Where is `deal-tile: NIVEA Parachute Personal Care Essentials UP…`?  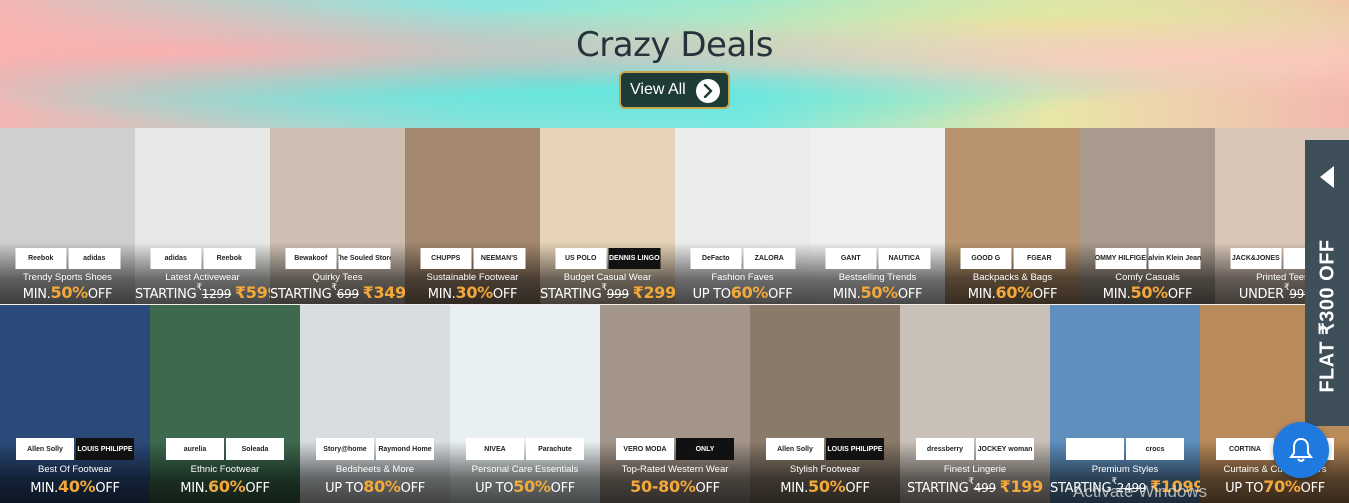 deal-tile: NIVEA Parachute Personal Care Essentials UP… is located at coordinates (525, 404).